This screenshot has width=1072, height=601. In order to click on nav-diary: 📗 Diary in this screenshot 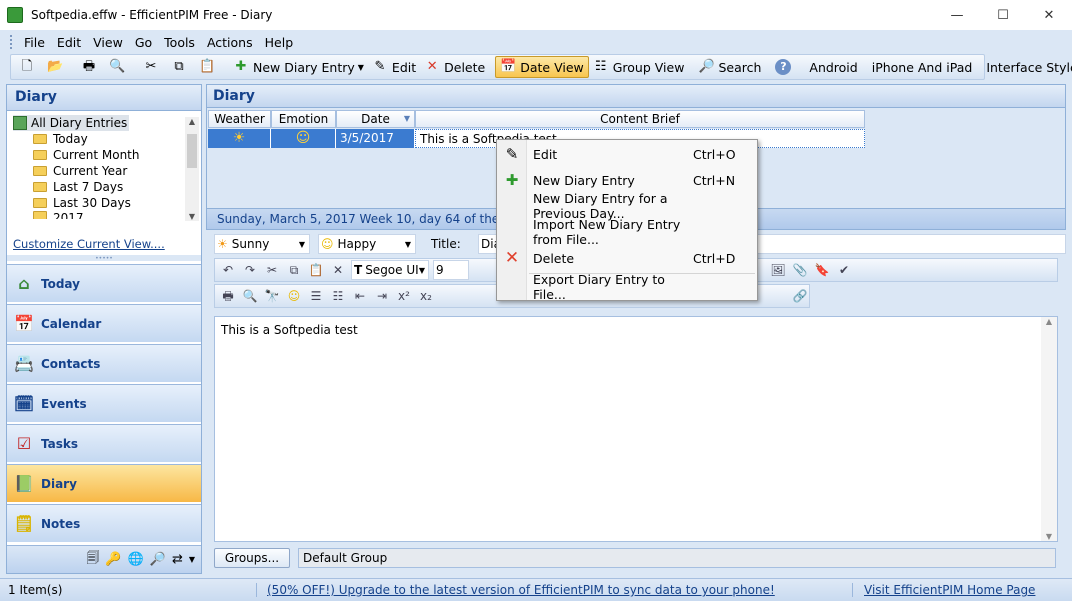, I will do `click(104, 483)`.